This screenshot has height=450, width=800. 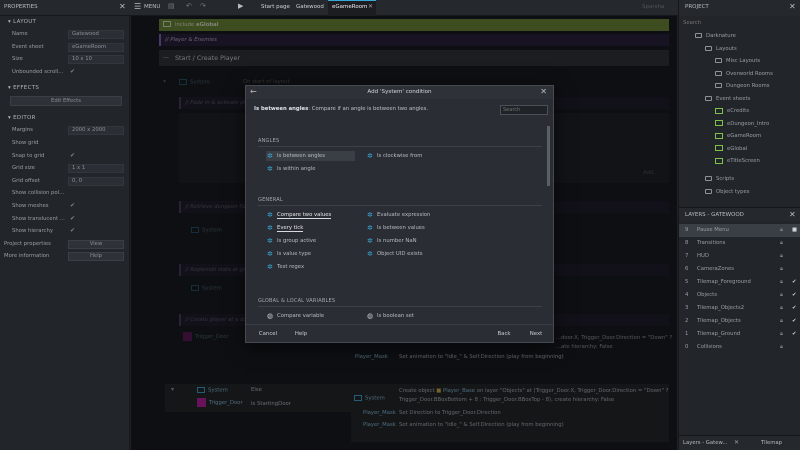 I want to click on condition-is-clockwise-from: ✲ Is clockwise from, so click(x=394, y=156).